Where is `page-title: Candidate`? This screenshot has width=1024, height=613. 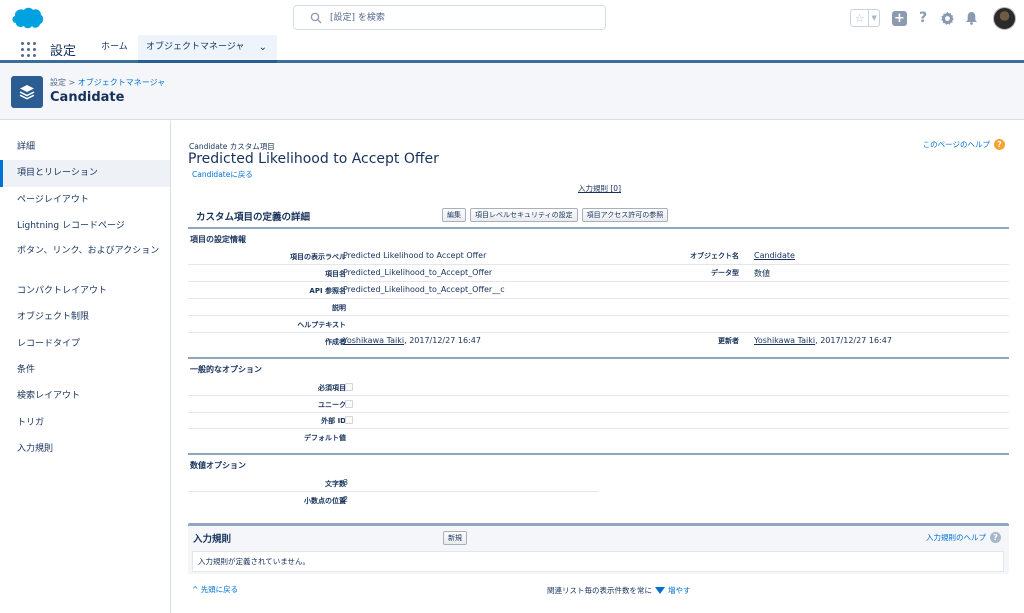
page-title: Candidate is located at coordinates (87, 97).